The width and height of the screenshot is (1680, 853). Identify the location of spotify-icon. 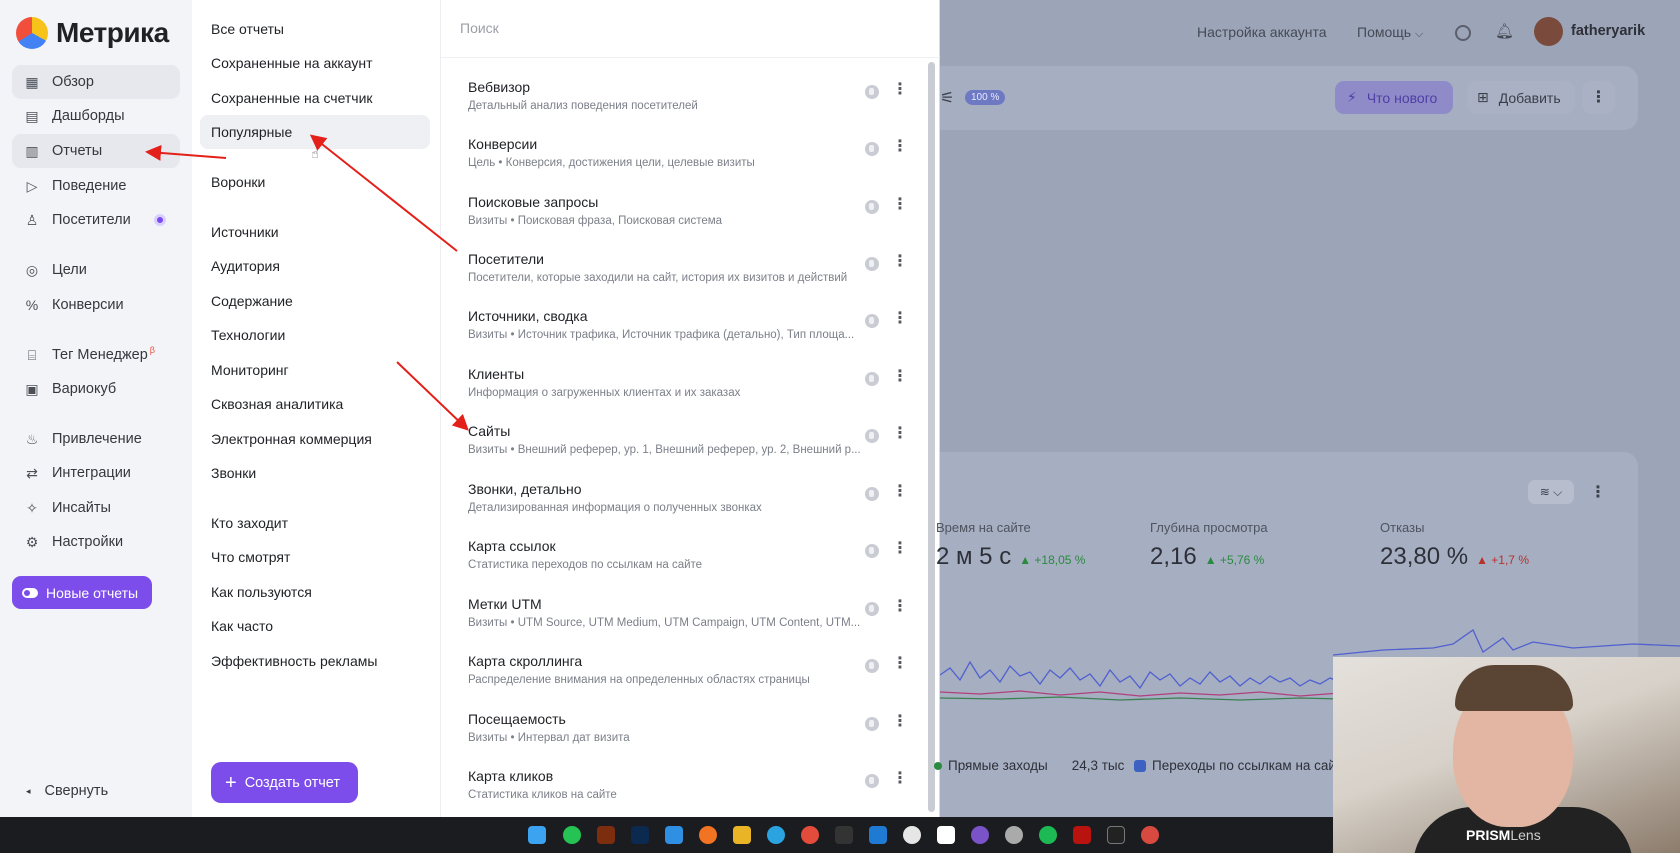
(1048, 835).